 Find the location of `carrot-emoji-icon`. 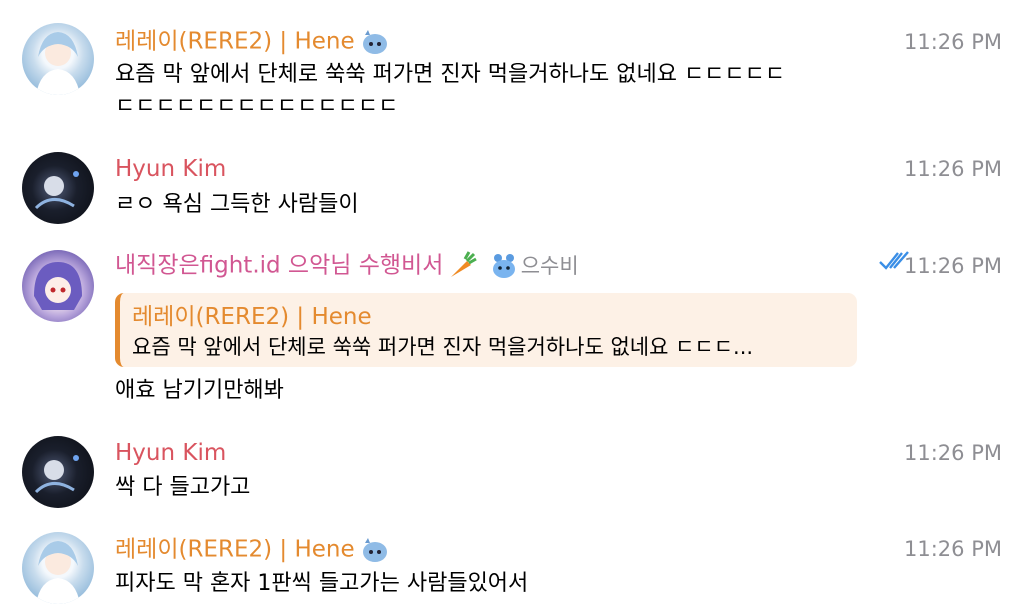

carrot-emoji-icon is located at coordinates (464, 264).